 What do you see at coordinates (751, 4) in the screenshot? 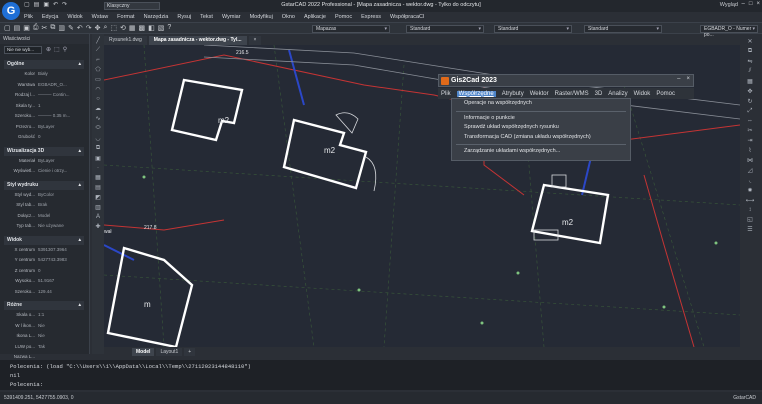
I see `maximize-button: □` at bounding box center [751, 4].